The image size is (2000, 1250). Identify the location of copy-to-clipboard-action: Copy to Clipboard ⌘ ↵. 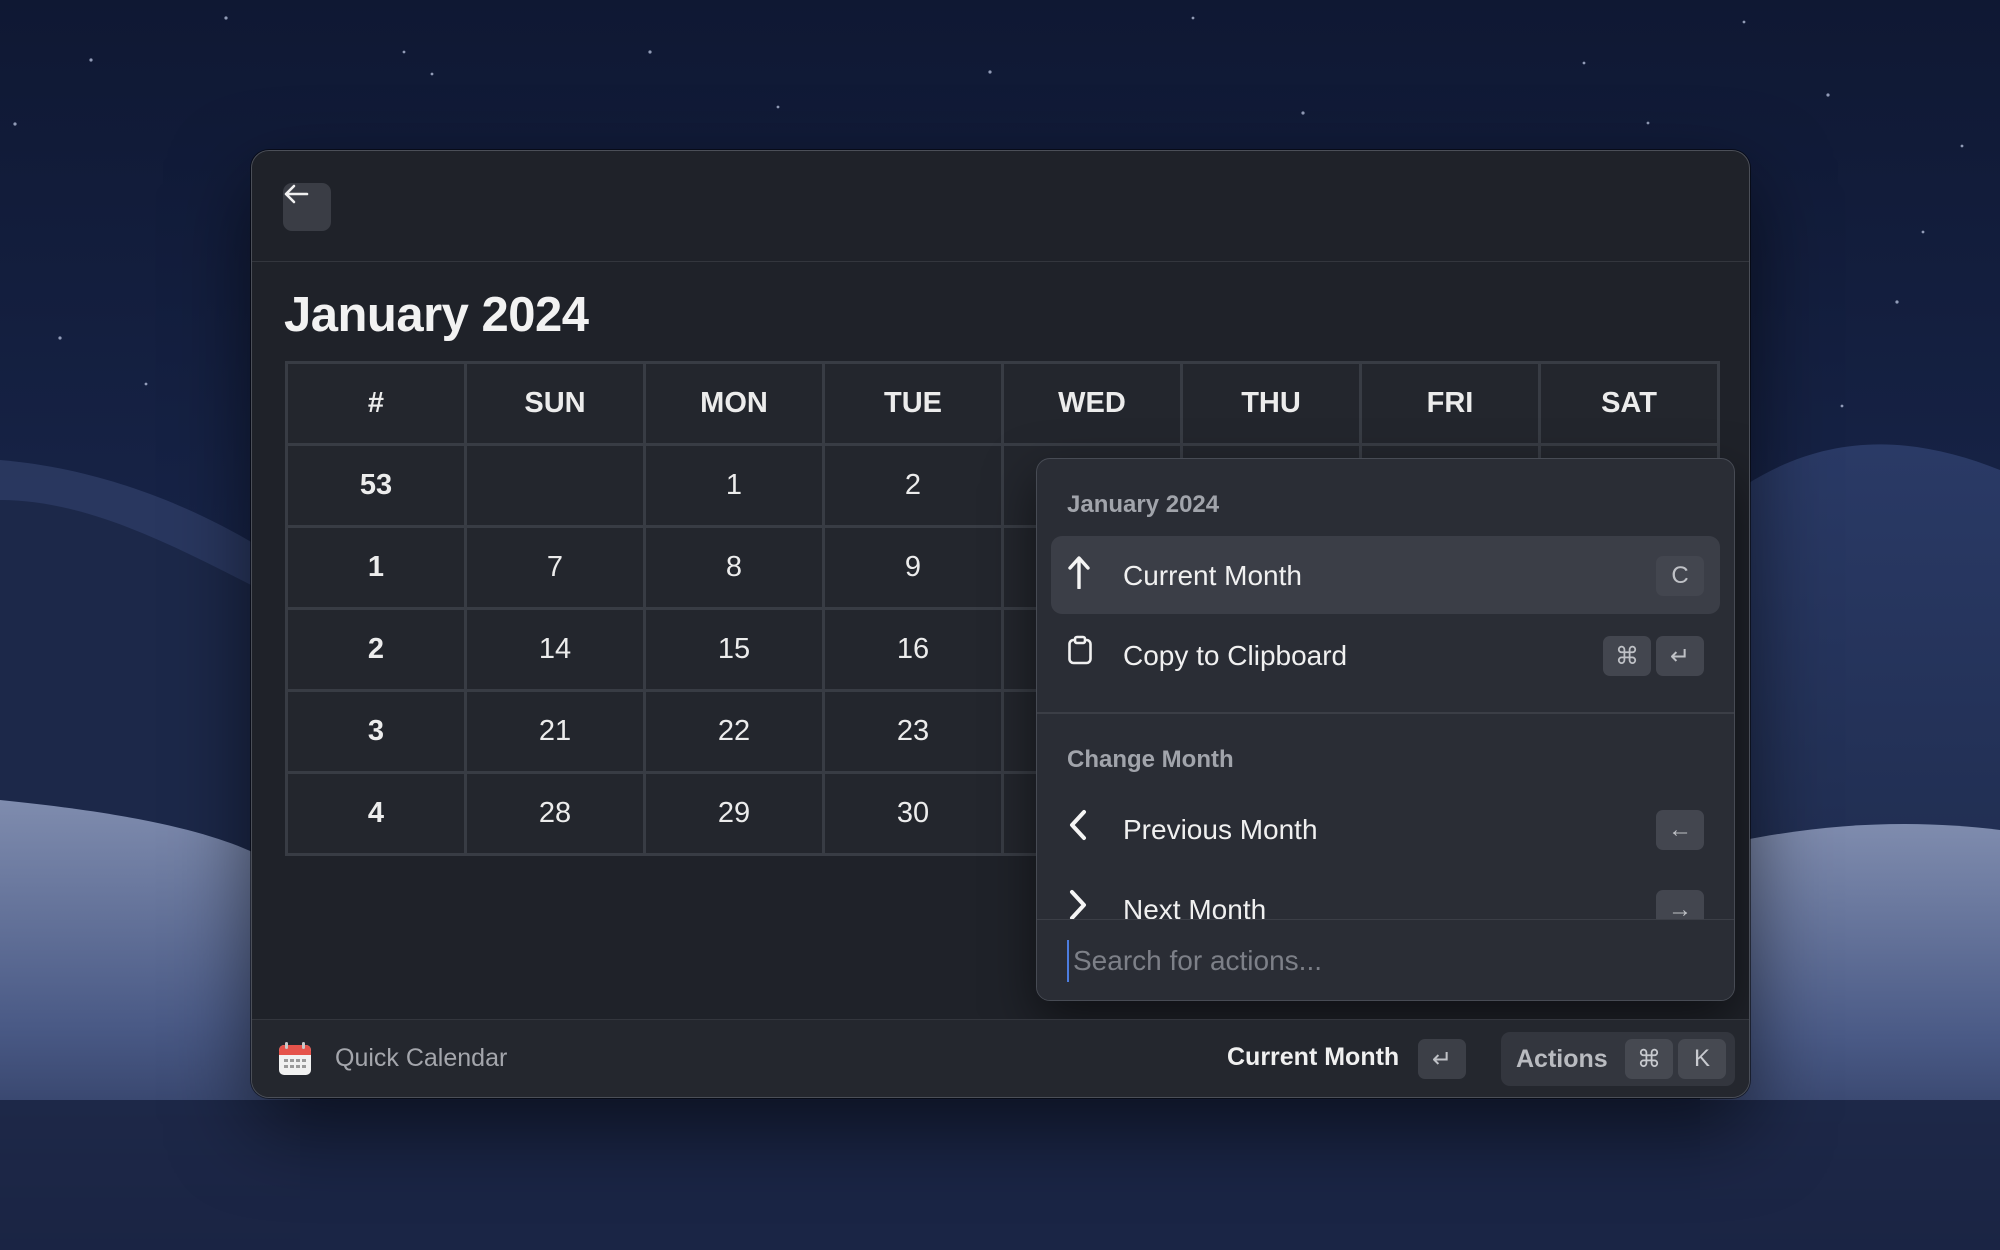
(1385, 655).